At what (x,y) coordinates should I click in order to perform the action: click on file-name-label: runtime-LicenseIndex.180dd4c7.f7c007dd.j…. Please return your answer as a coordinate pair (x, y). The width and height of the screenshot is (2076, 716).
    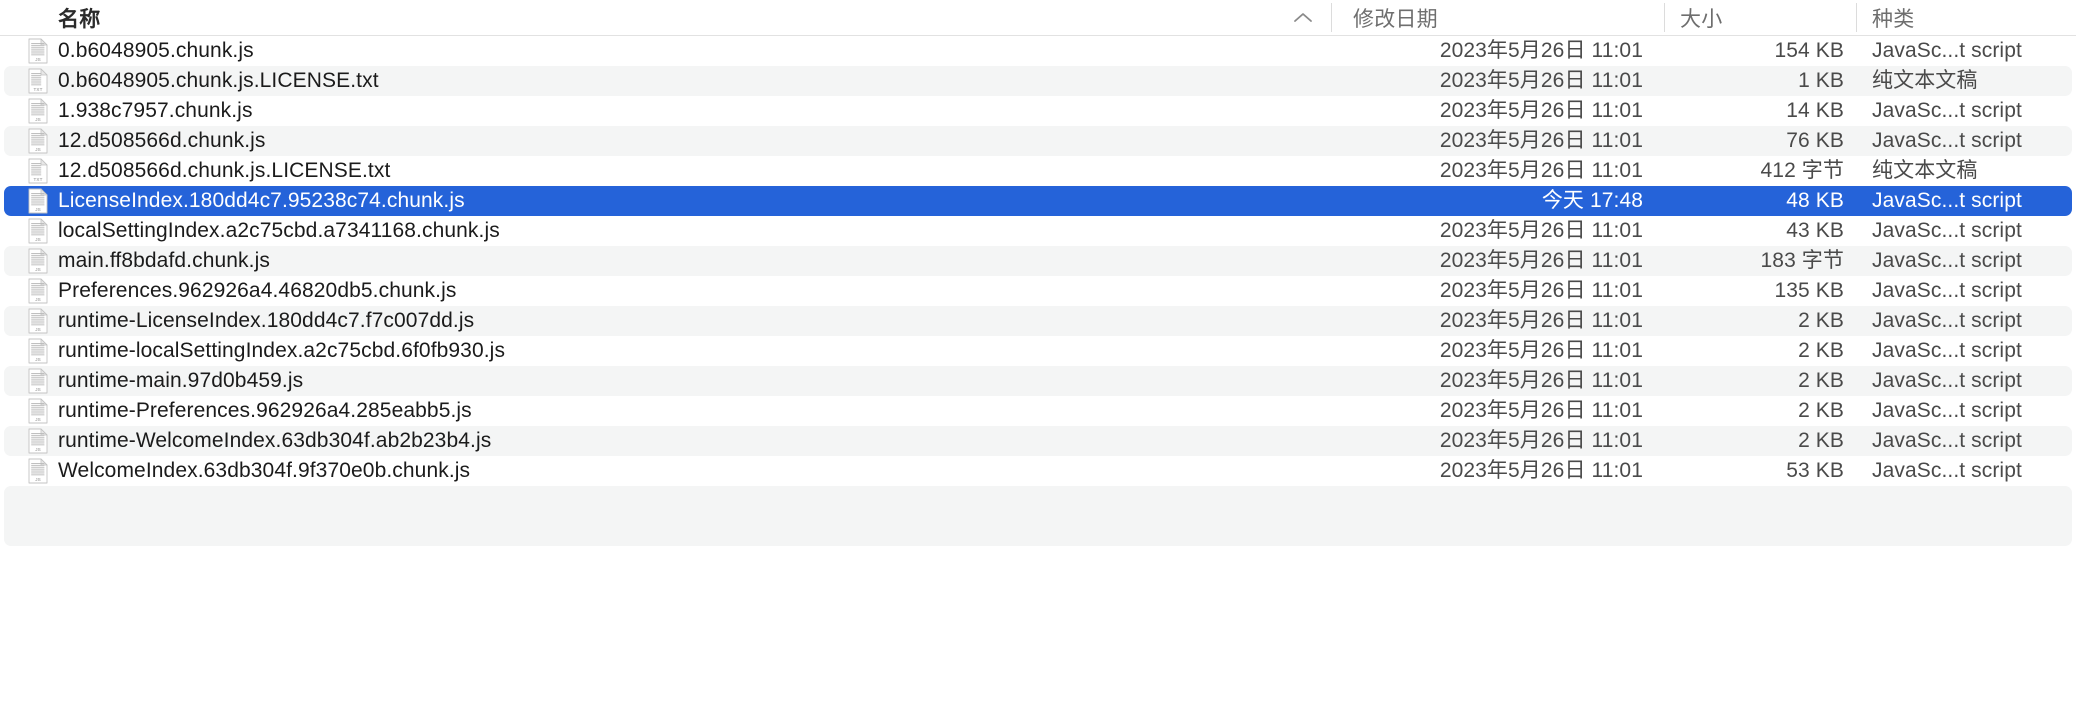
    Looking at the image, I should click on (266, 320).